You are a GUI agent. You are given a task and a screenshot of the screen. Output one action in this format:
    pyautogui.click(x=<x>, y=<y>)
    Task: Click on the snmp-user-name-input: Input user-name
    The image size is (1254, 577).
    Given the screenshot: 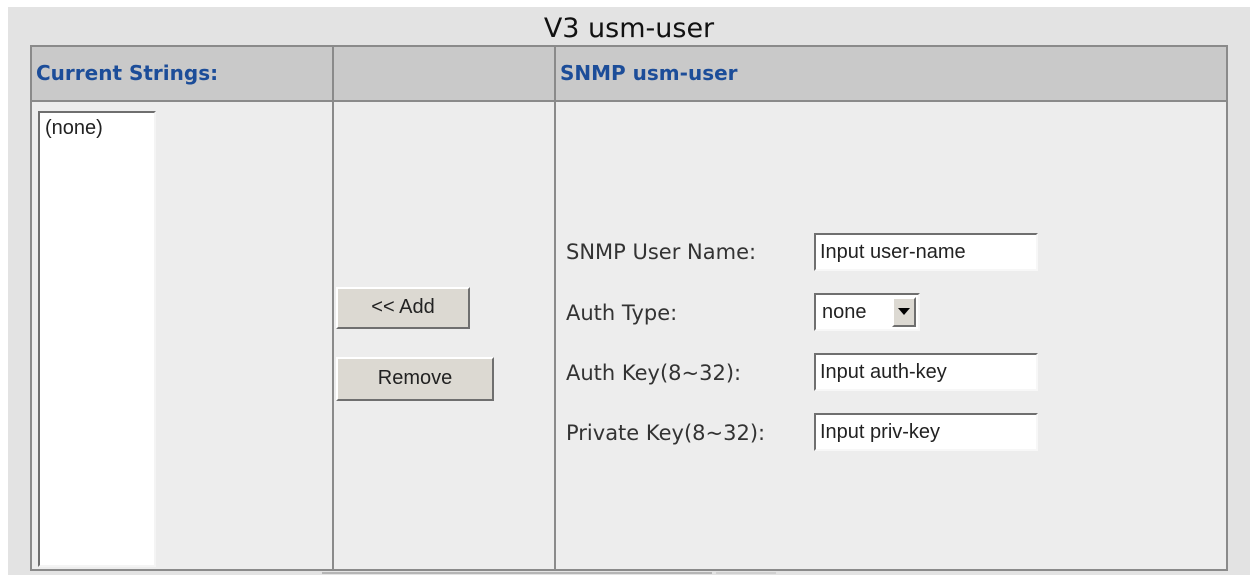 What is the action you would take?
    pyautogui.click(x=926, y=252)
    